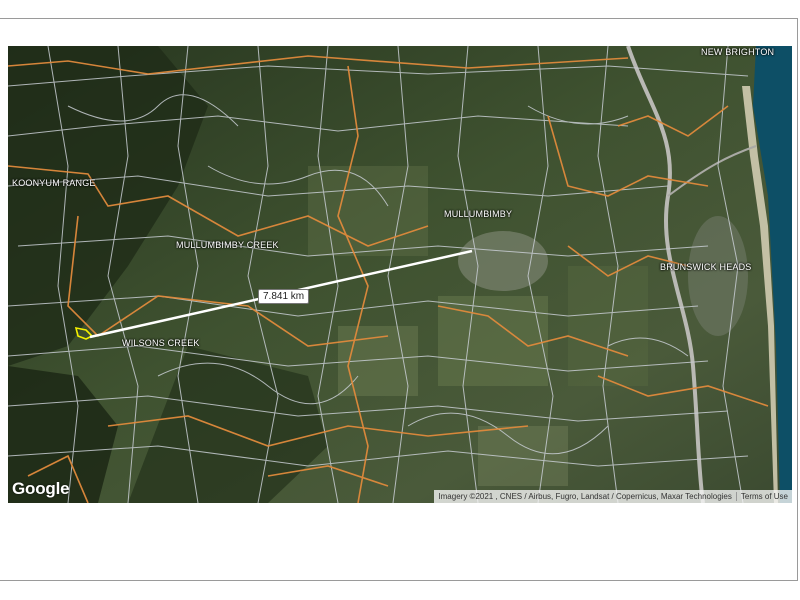  Describe the element at coordinates (161, 343) in the screenshot. I see `label-wilsons-creek: WILSONS CREEK` at that location.